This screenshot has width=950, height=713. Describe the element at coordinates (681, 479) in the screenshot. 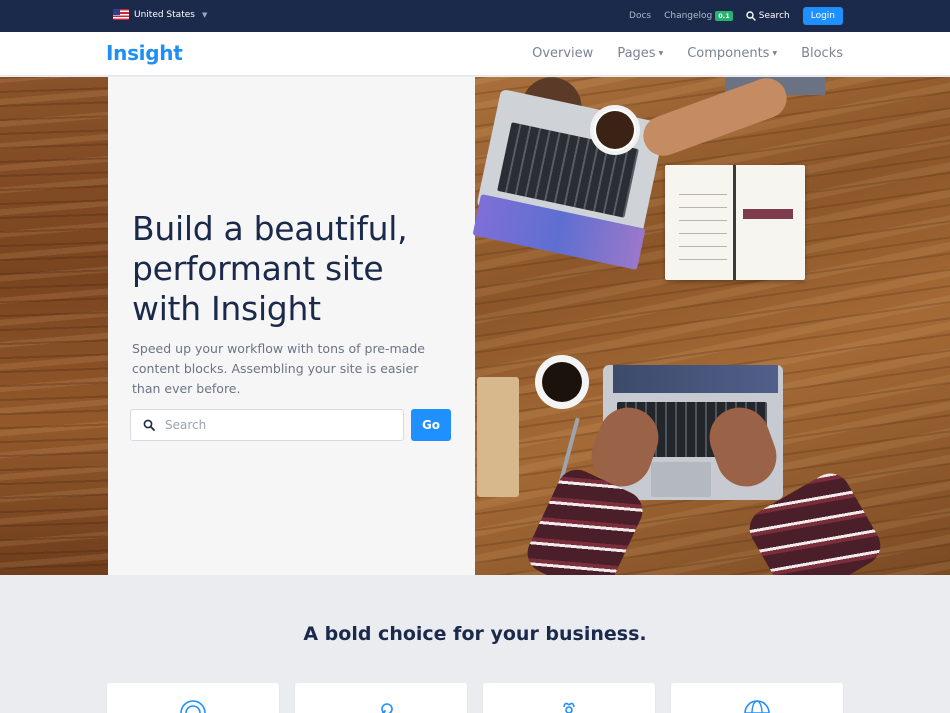

I see `photo-trackpad` at that location.